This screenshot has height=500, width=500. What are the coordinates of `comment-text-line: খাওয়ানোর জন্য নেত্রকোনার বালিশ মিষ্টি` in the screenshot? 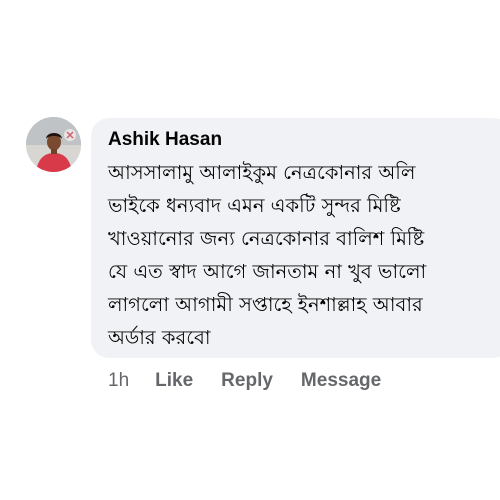 It's located at (266, 238).